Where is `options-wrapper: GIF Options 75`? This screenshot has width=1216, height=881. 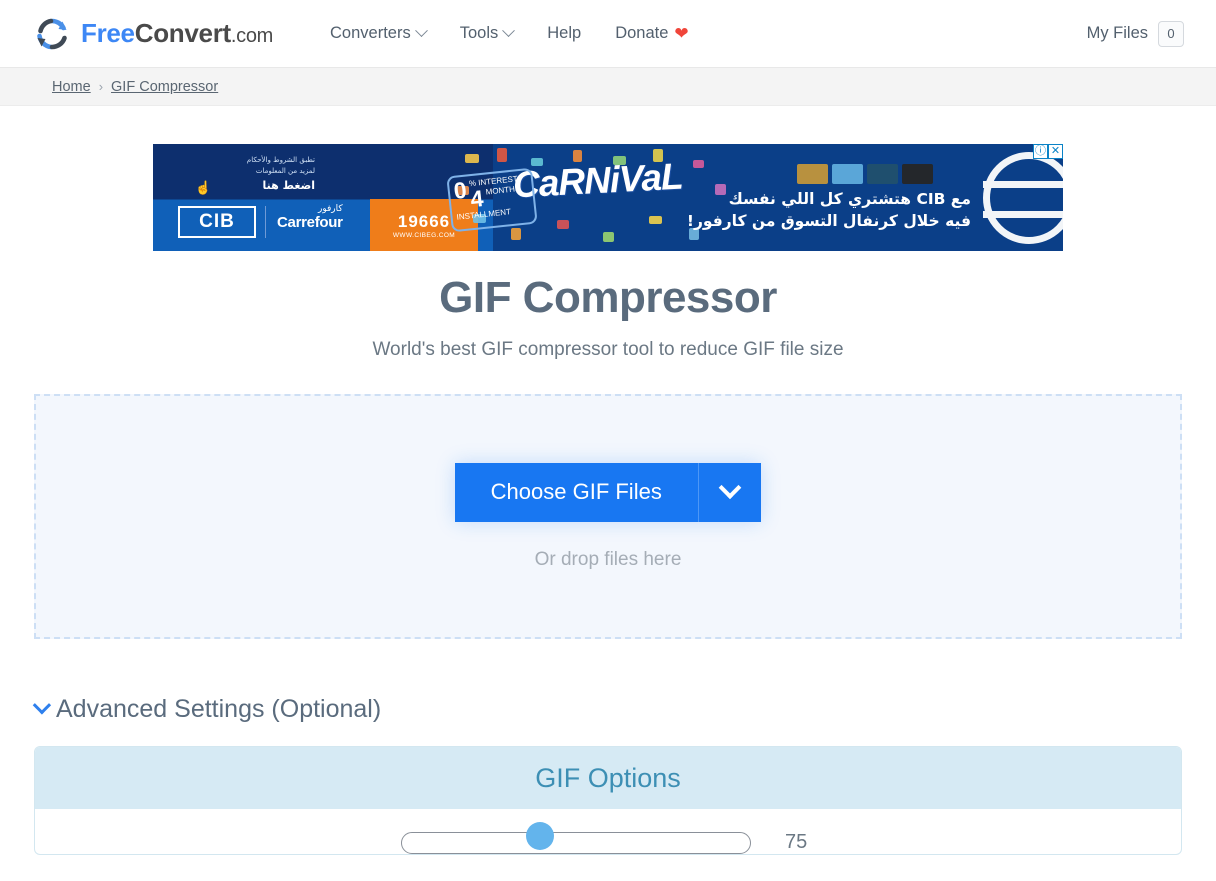
options-wrapper: GIF Options 75 is located at coordinates (608, 789).